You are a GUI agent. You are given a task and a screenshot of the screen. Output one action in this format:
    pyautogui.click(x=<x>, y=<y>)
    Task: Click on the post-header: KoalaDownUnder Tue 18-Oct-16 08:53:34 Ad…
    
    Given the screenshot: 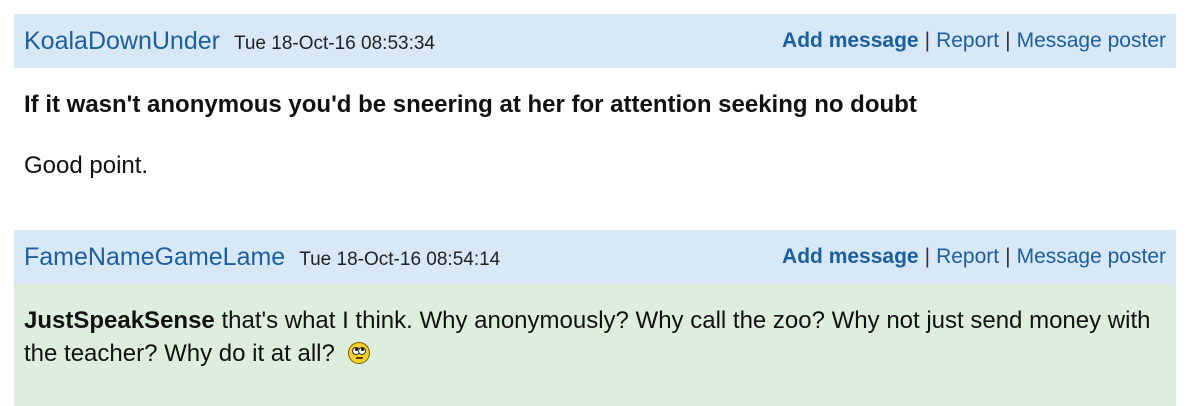 What is the action you would take?
    pyautogui.click(x=595, y=41)
    